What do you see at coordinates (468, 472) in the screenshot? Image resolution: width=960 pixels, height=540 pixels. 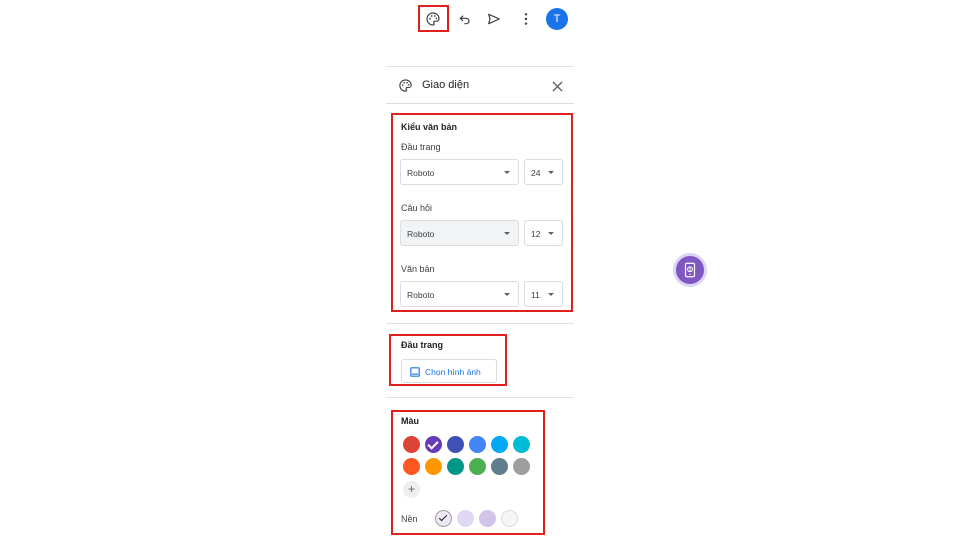 I see `color-highlight-box` at bounding box center [468, 472].